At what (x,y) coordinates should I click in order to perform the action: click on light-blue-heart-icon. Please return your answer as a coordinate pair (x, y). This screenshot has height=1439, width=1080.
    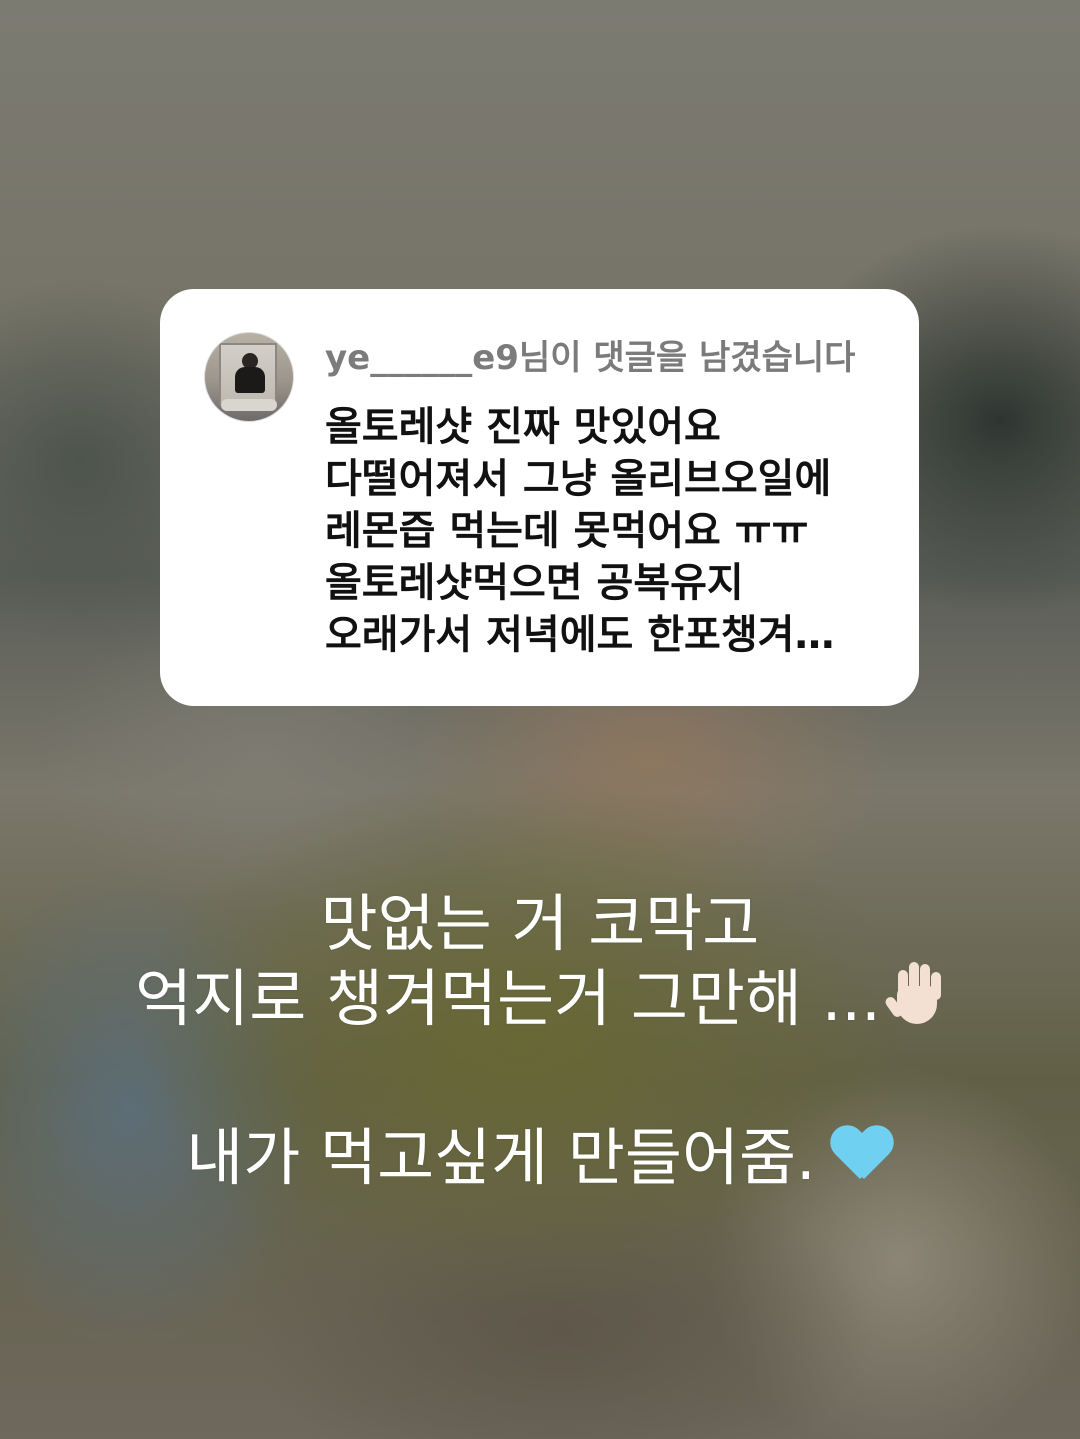
    Looking at the image, I should click on (862, 1155).